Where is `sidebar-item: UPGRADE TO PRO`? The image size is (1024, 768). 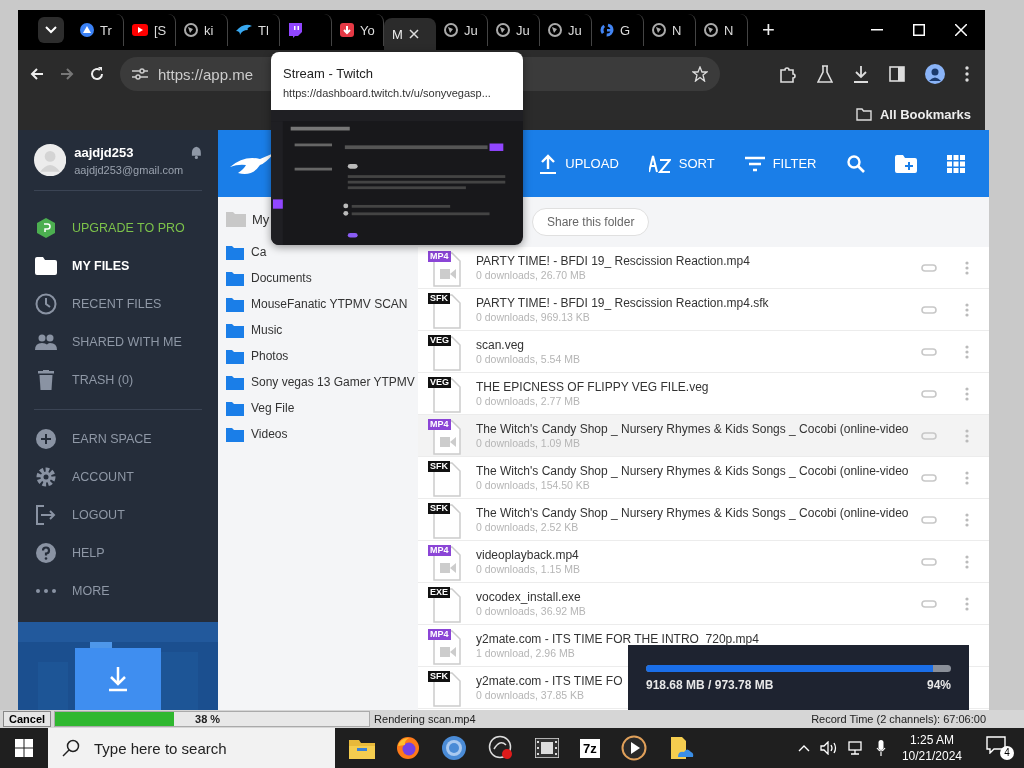
sidebar-item: UPGRADE TO PRO is located at coordinates (118, 228).